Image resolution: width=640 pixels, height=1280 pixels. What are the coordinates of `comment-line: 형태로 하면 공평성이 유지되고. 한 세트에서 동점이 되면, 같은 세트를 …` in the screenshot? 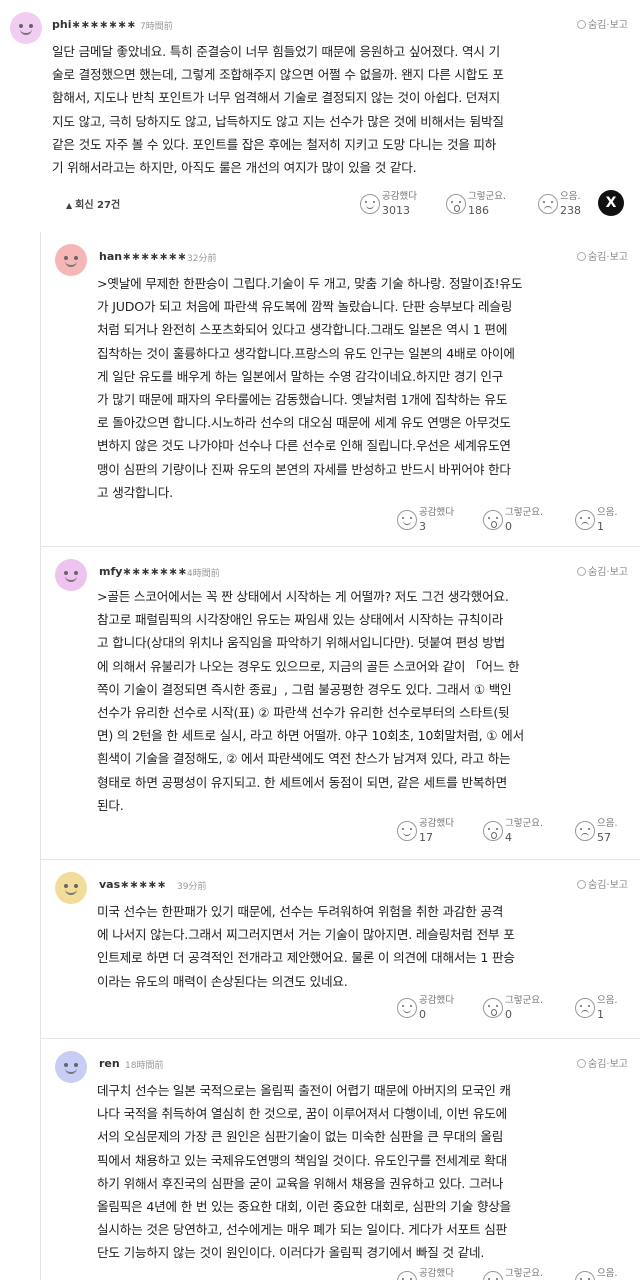 It's located at (302, 782).